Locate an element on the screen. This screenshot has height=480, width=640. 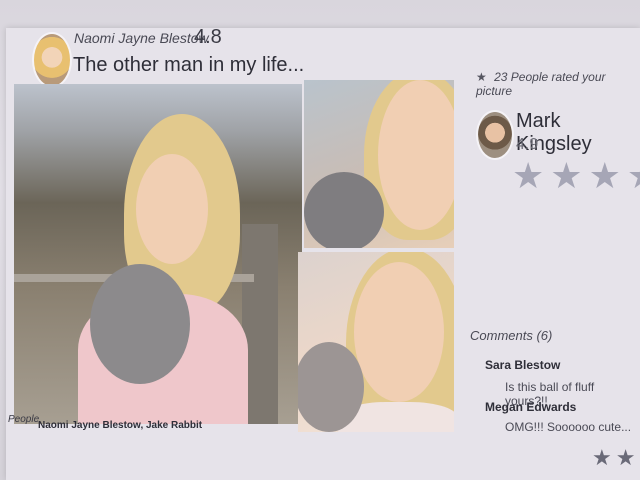
photo-top-right is located at coordinates (379, 164).